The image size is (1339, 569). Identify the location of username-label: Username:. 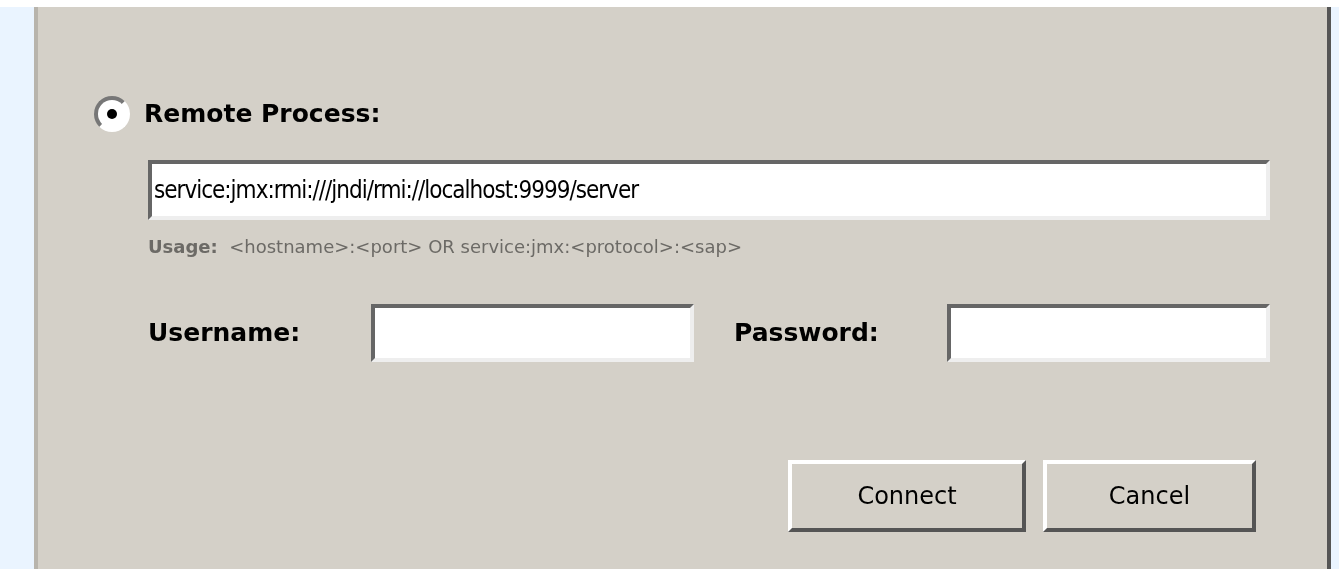
(225, 333).